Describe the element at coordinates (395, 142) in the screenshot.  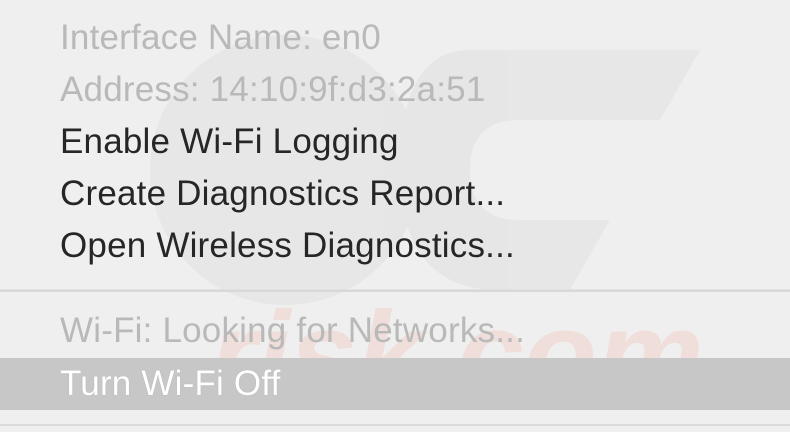
I see `enable-wifi-logging-item: Enable Wi-Fi Logging` at that location.